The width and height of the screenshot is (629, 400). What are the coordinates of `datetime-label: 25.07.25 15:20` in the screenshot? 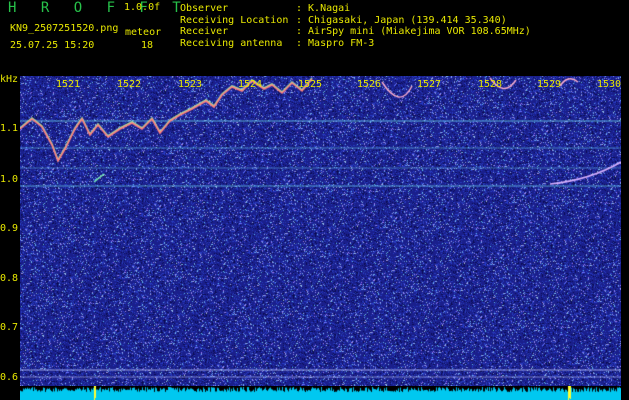 It's located at (52, 45).